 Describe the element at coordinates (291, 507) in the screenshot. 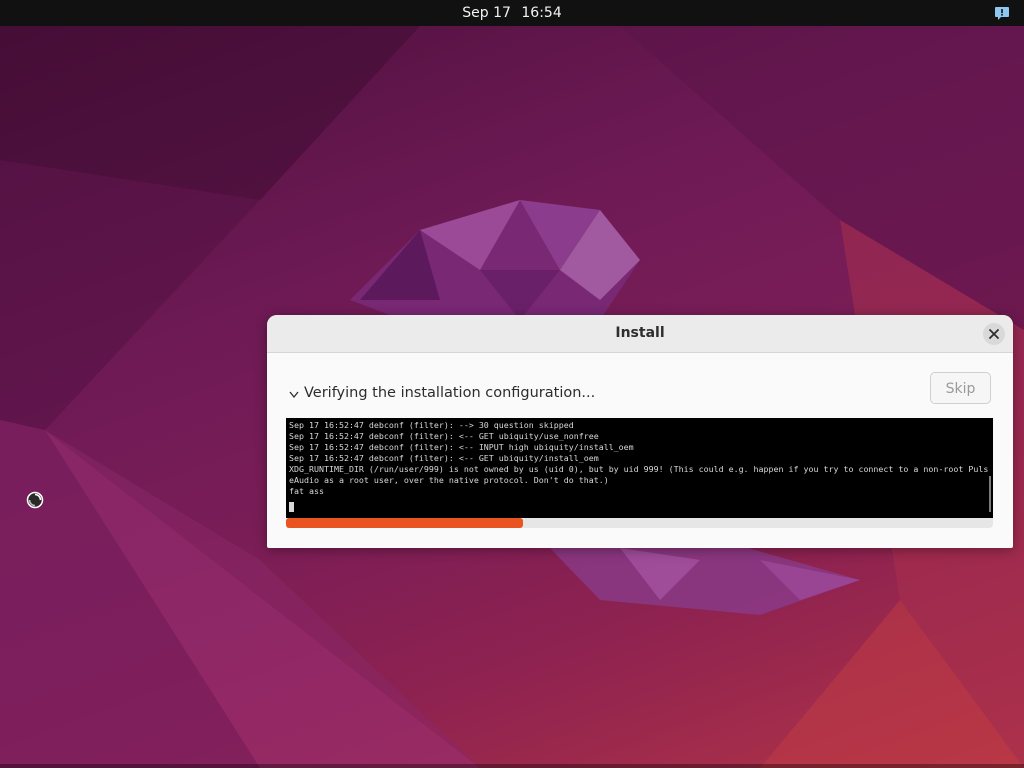

I see `terminal-cursor` at that location.